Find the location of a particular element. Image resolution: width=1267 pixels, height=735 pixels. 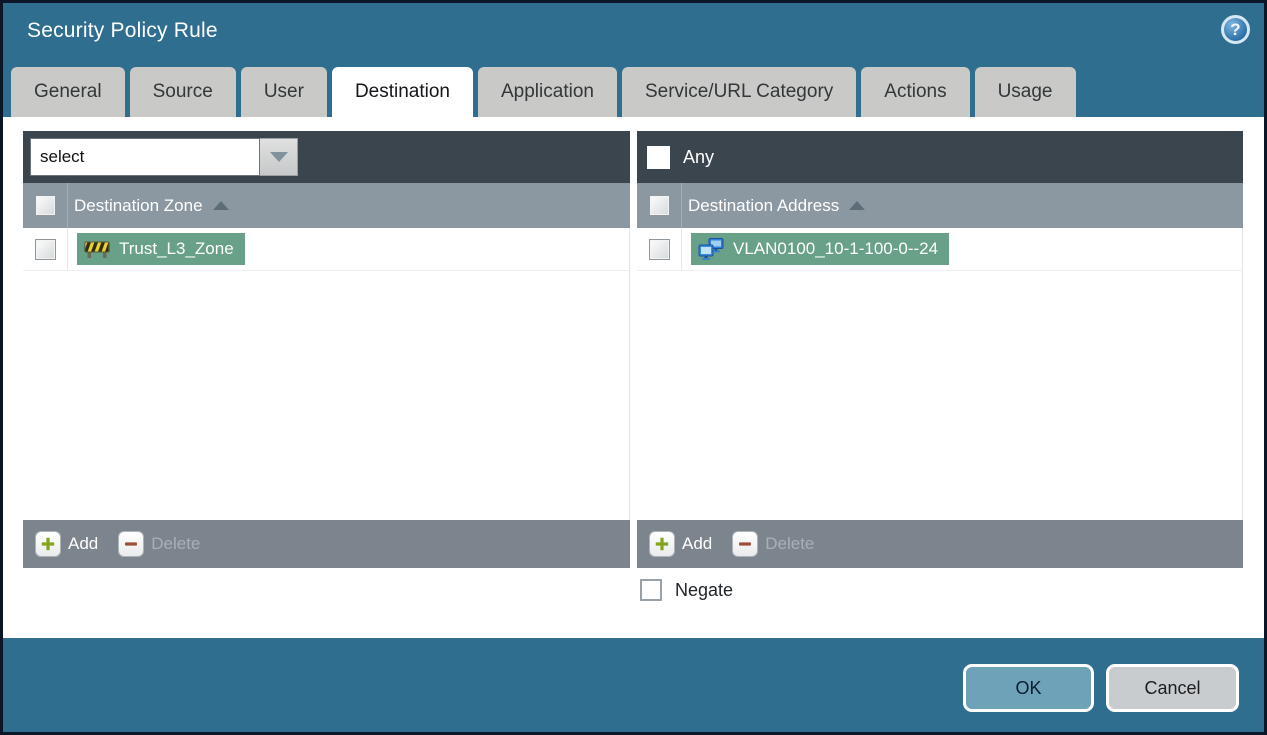

tab-general: General is located at coordinates (68, 92).